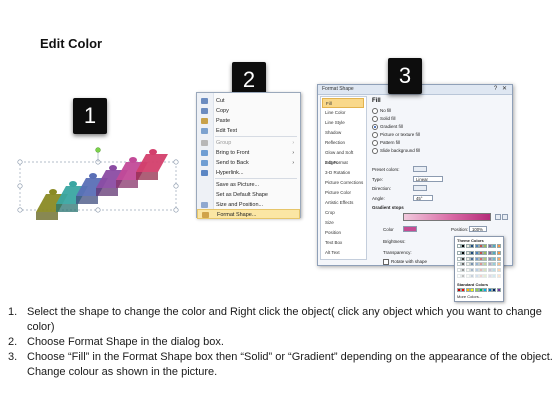  I want to click on nav-item-picture-corrections: Picture Corrections, so click(343, 183).